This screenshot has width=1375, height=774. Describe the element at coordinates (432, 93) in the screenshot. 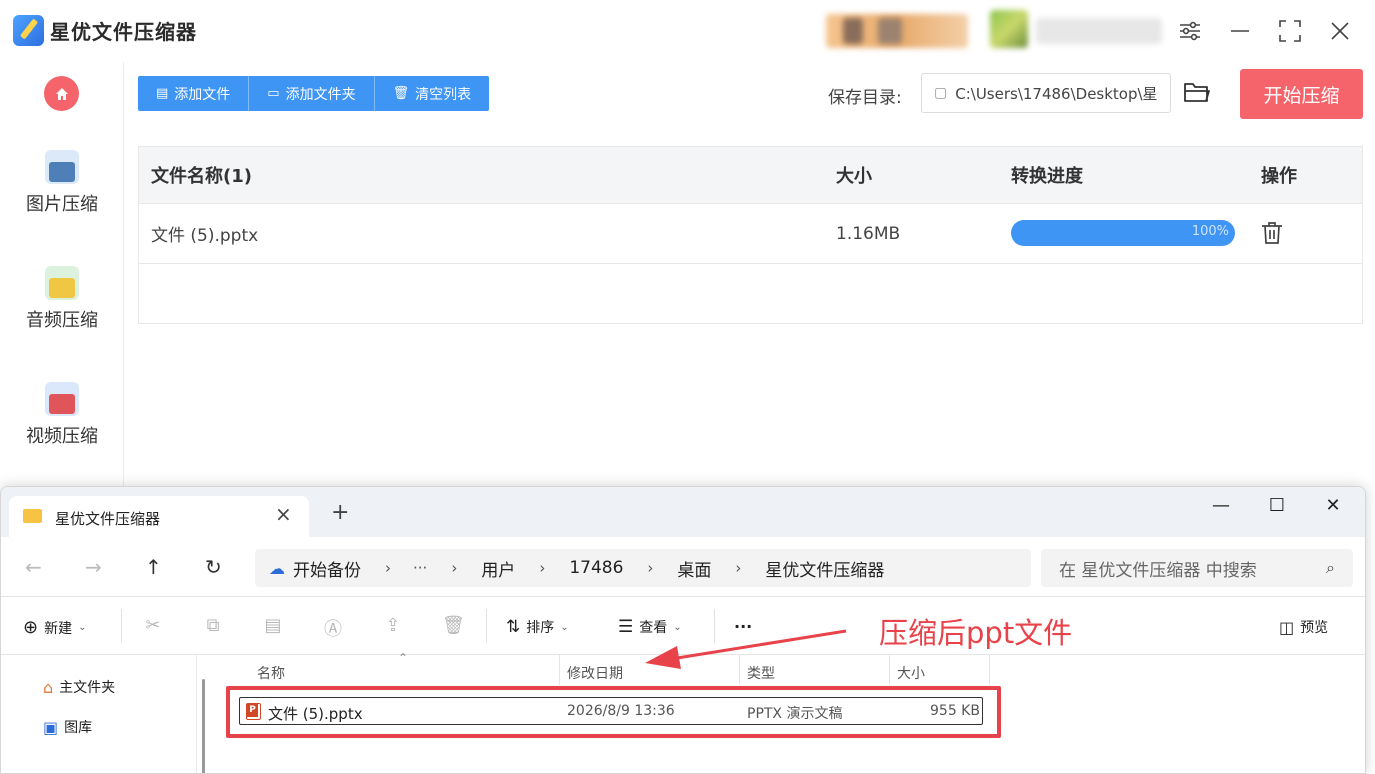

I see `clear-list-button: 🗑︎ 清空列表` at that location.